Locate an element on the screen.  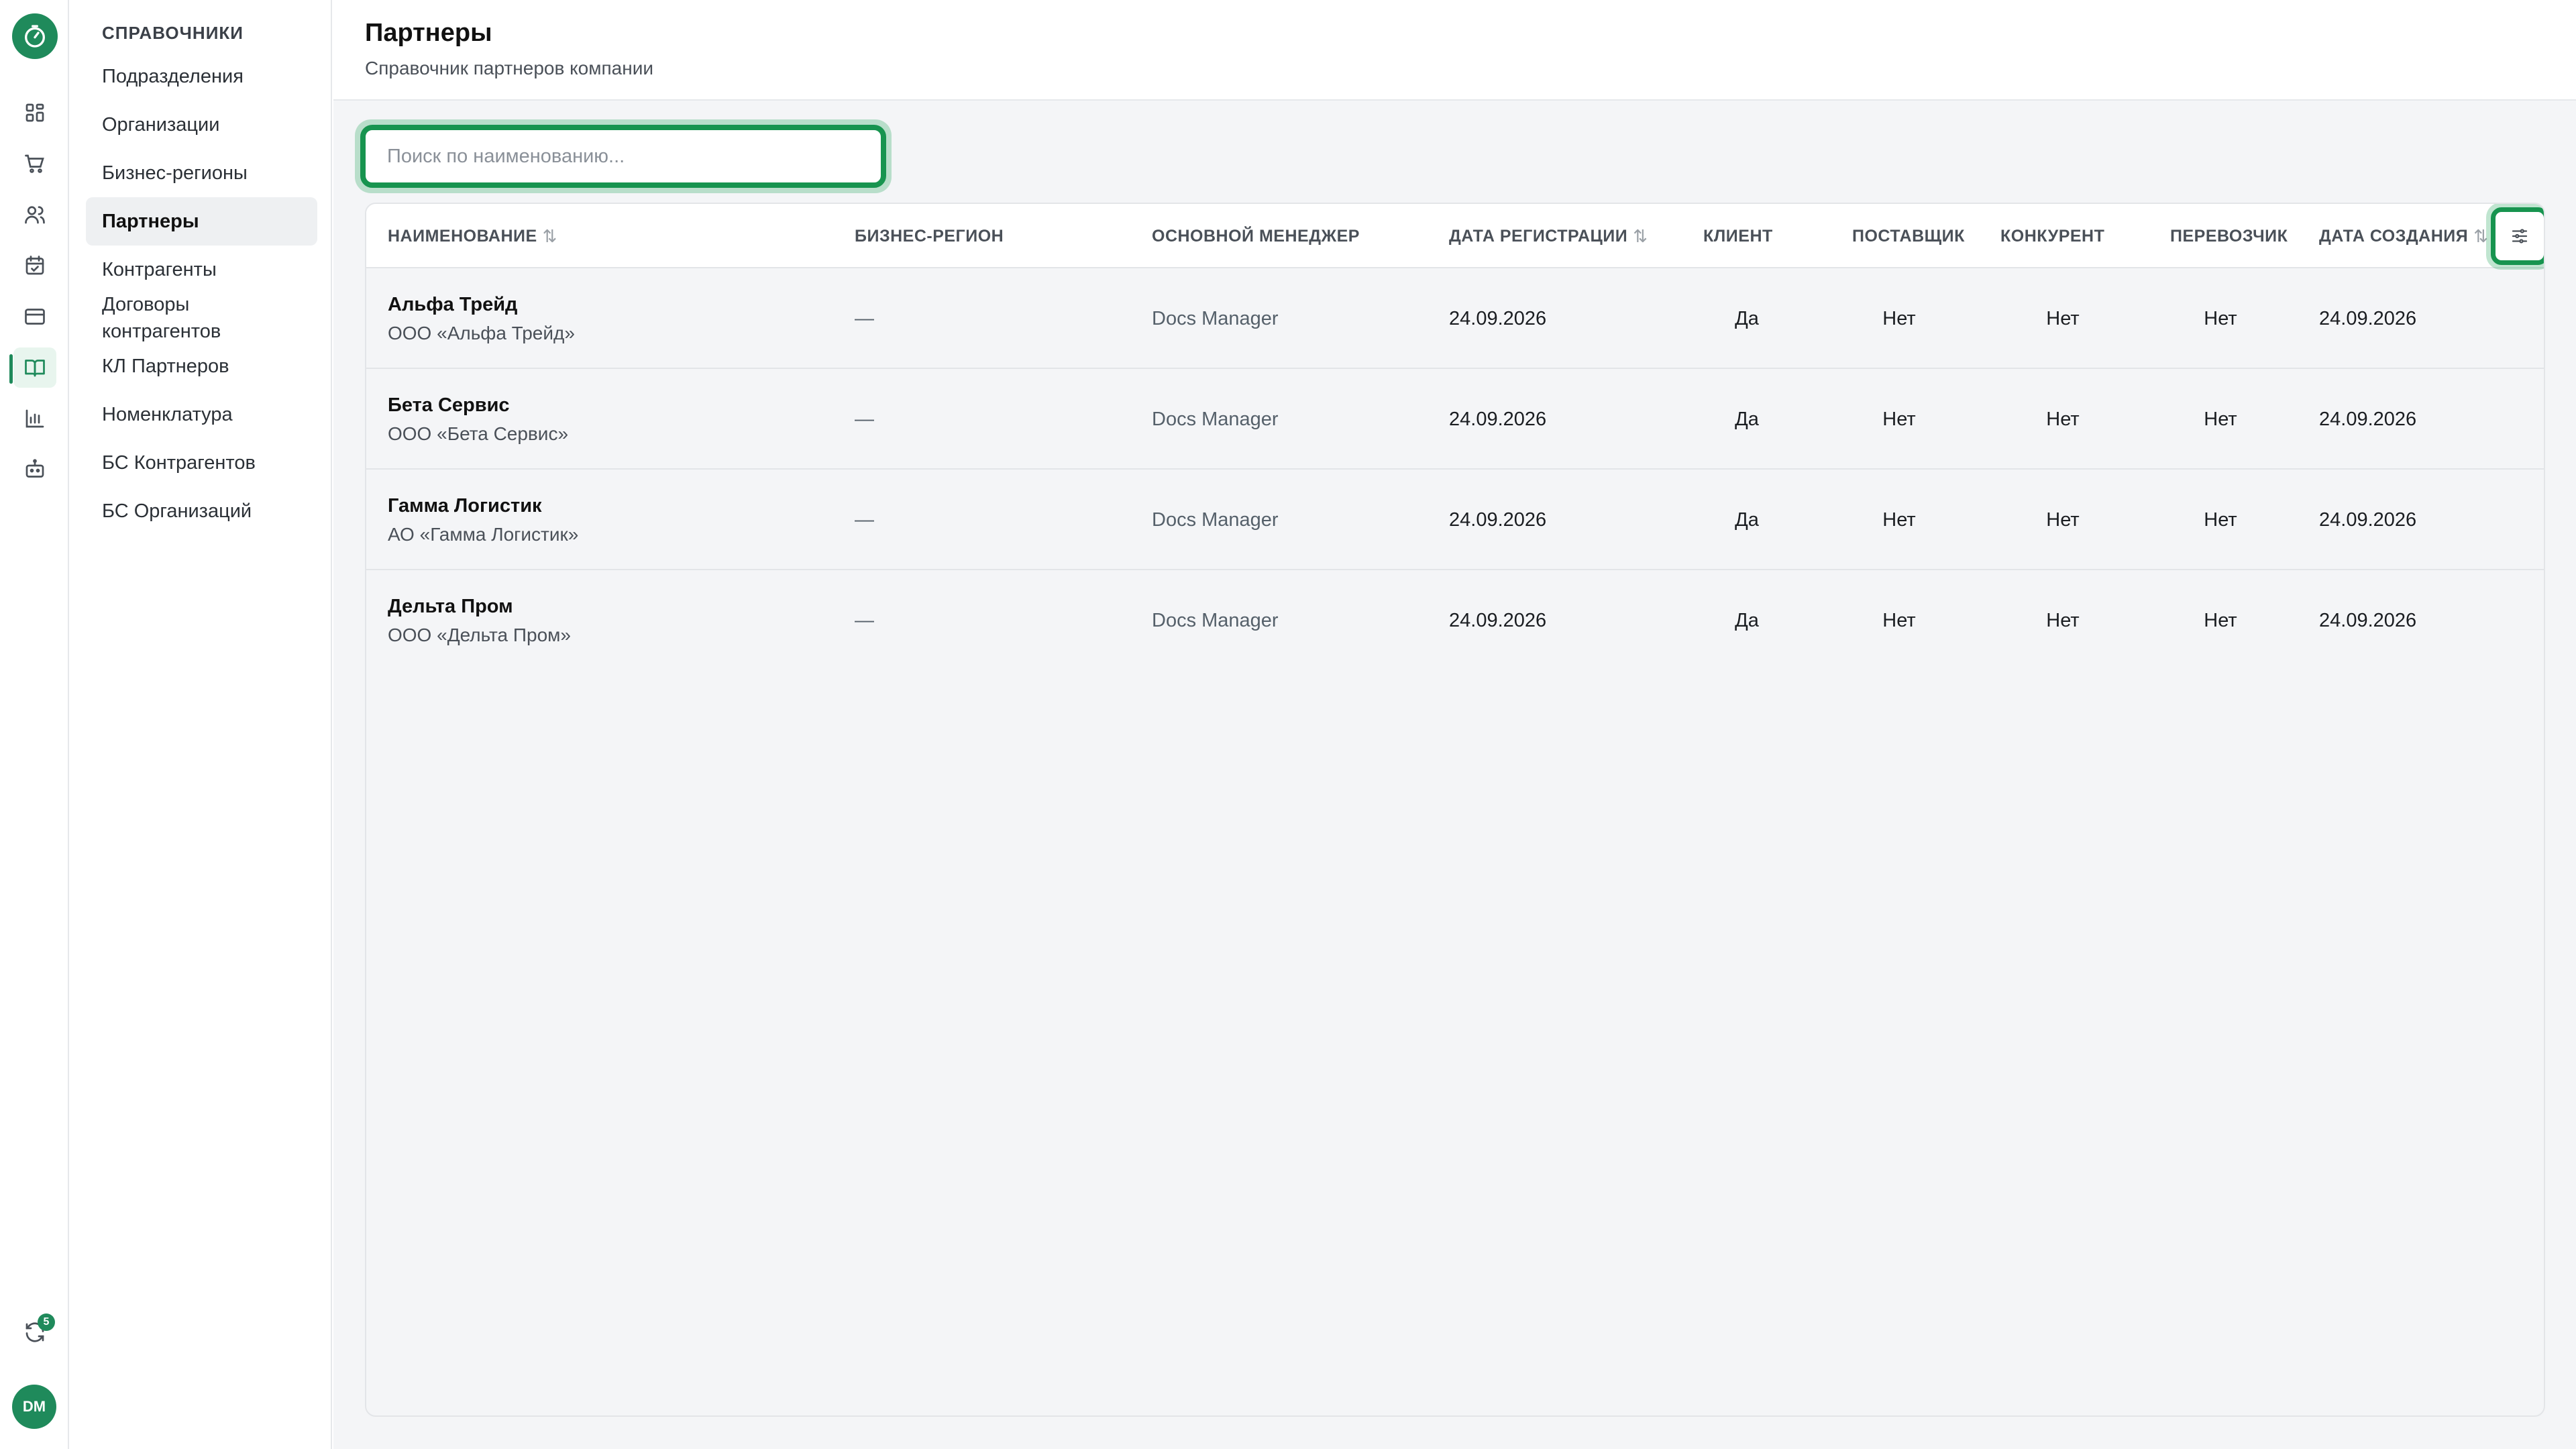
bot-icon is located at coordinates (35, 469).